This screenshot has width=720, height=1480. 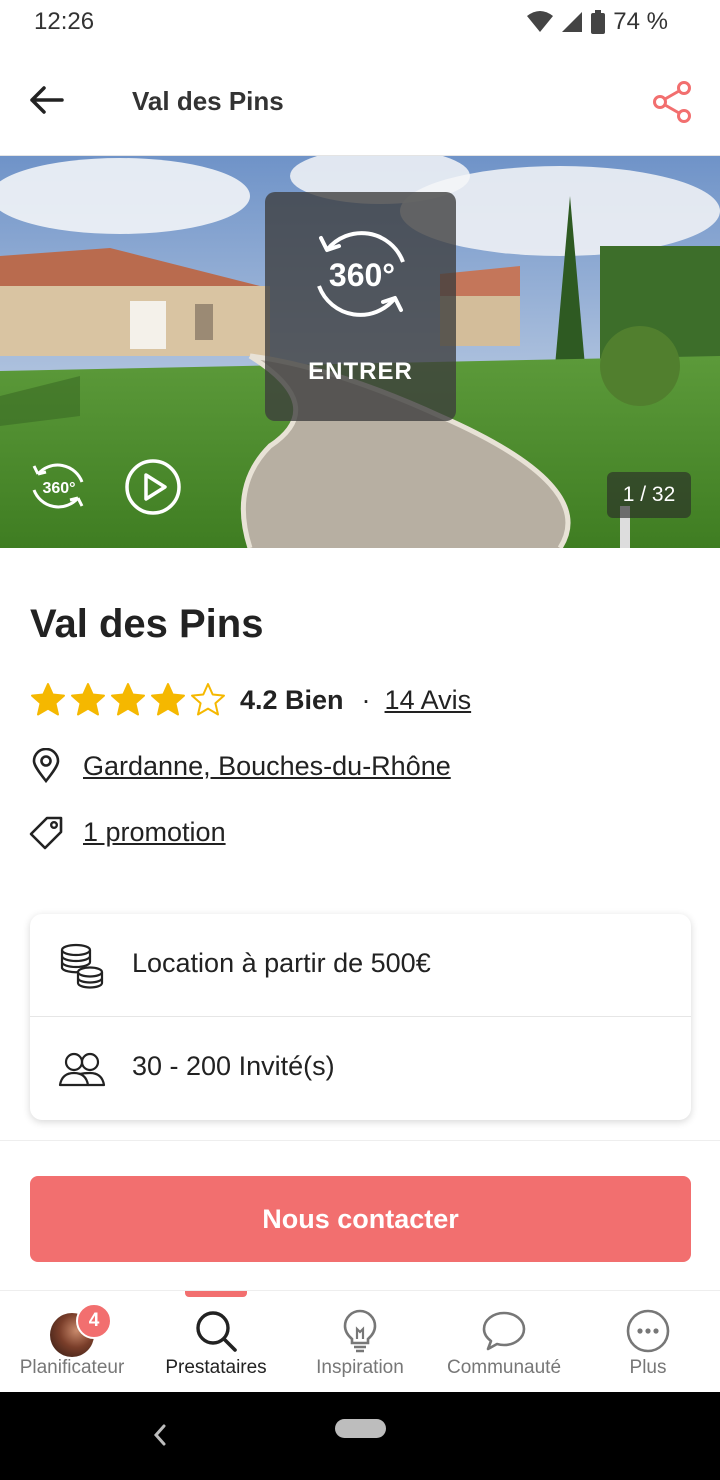 I want to click on nav-label-planificateur: Planificateur, so click(x=72, y=1367).